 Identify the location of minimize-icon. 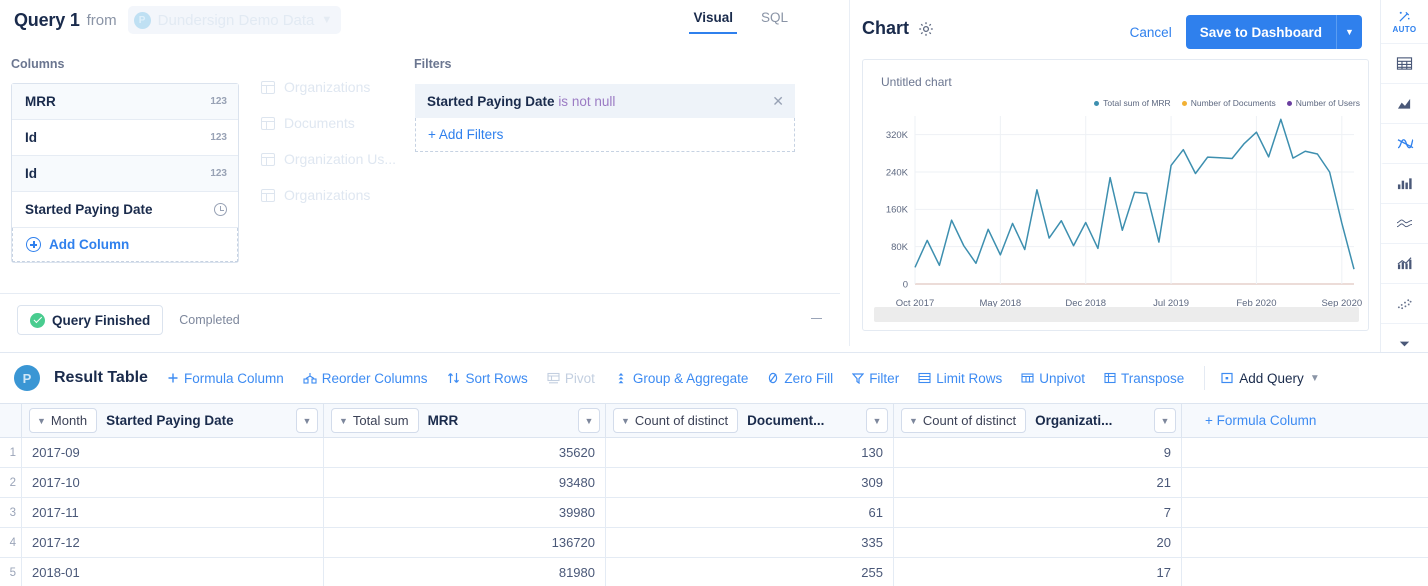
(816, 319).